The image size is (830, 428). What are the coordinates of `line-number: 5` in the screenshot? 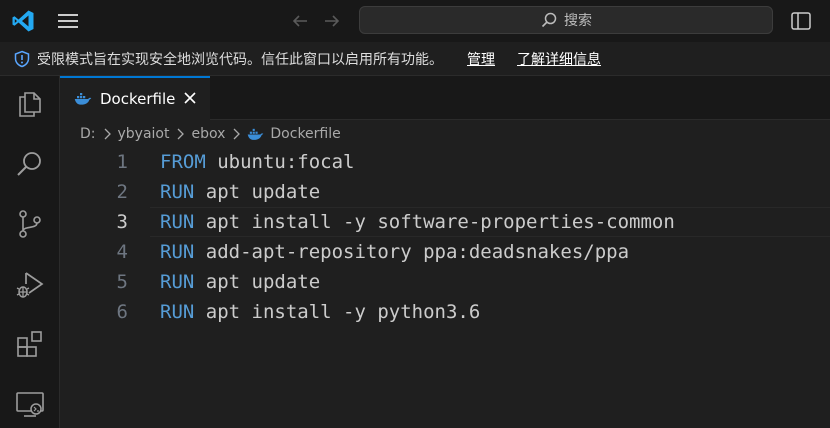 It's located at (122, 282).